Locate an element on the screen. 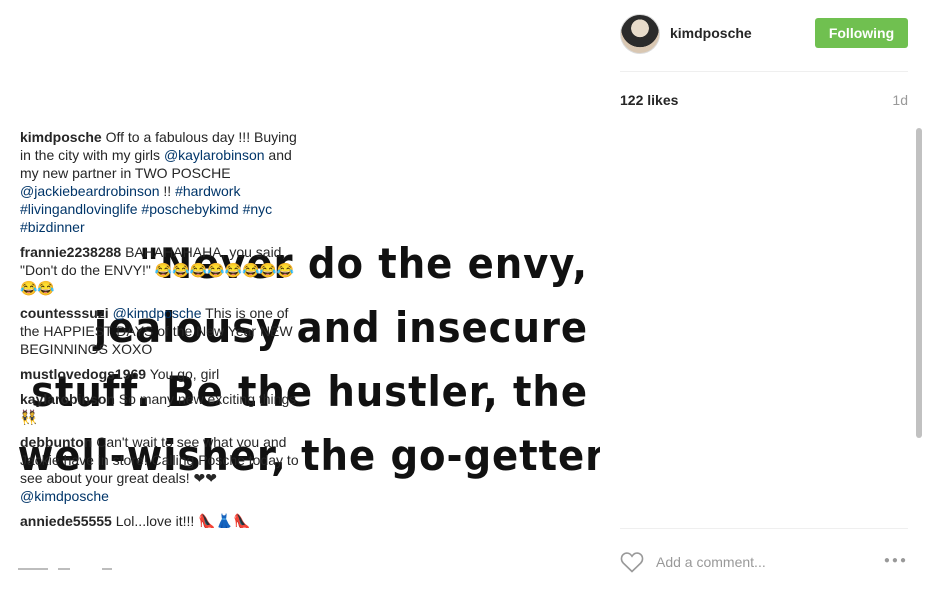 The height and width of the screenshot is (594, 929). post-footer: ●●● is located at coordinates (764, 561).